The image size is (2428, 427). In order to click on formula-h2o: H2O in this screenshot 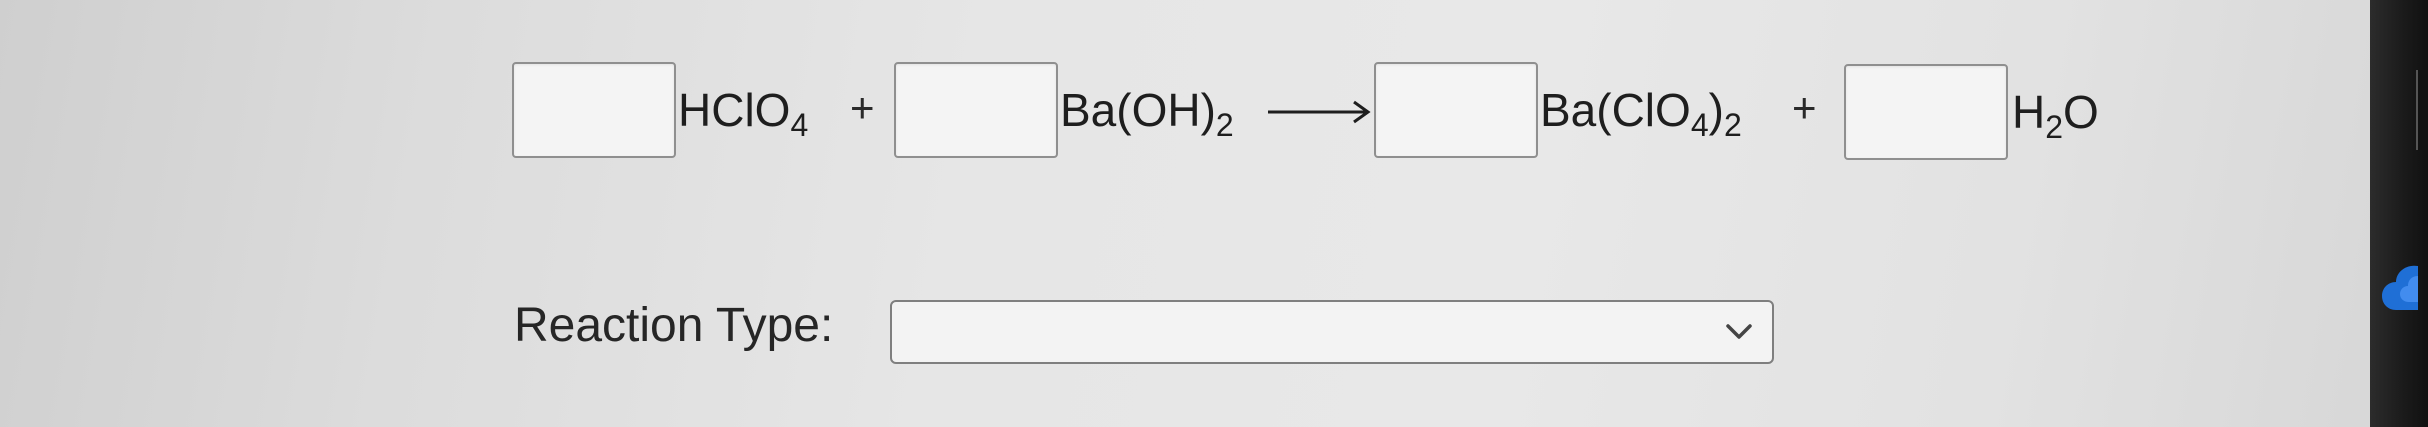, I will do `click(2055, 115)`.